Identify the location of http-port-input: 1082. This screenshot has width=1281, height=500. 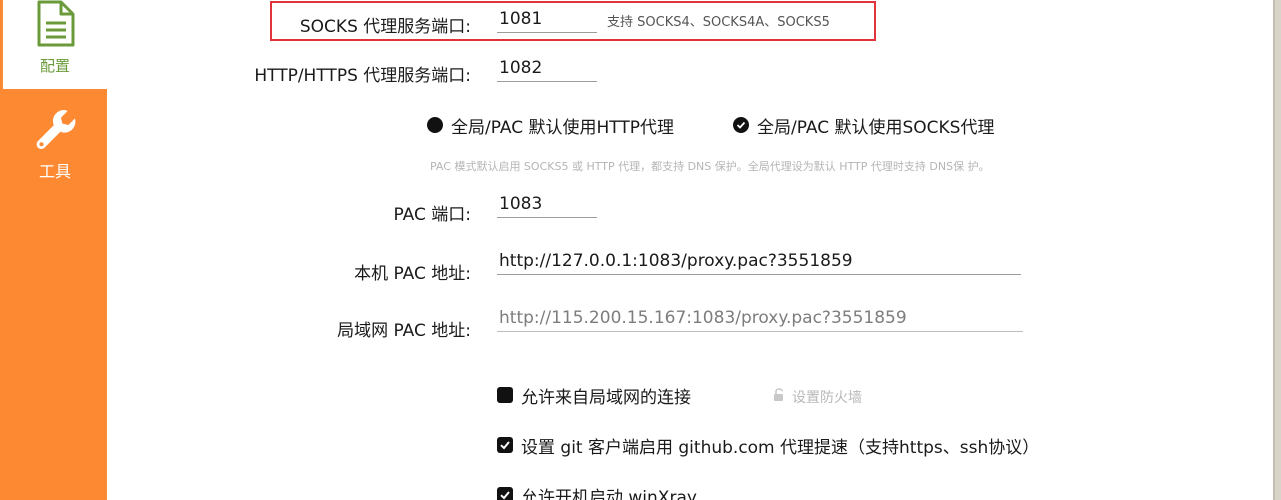
(547, 69).